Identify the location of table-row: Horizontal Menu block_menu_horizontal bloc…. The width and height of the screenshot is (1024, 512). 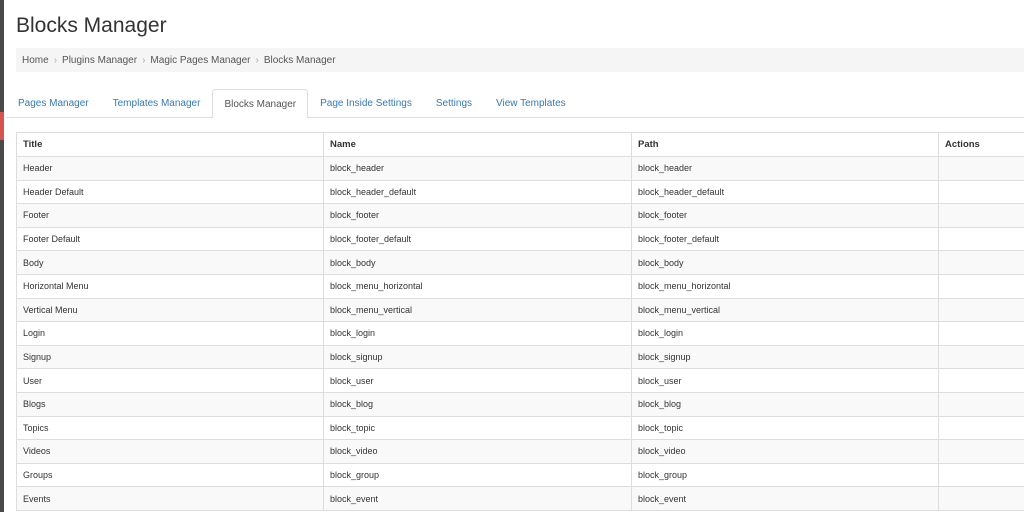
(520, 286).